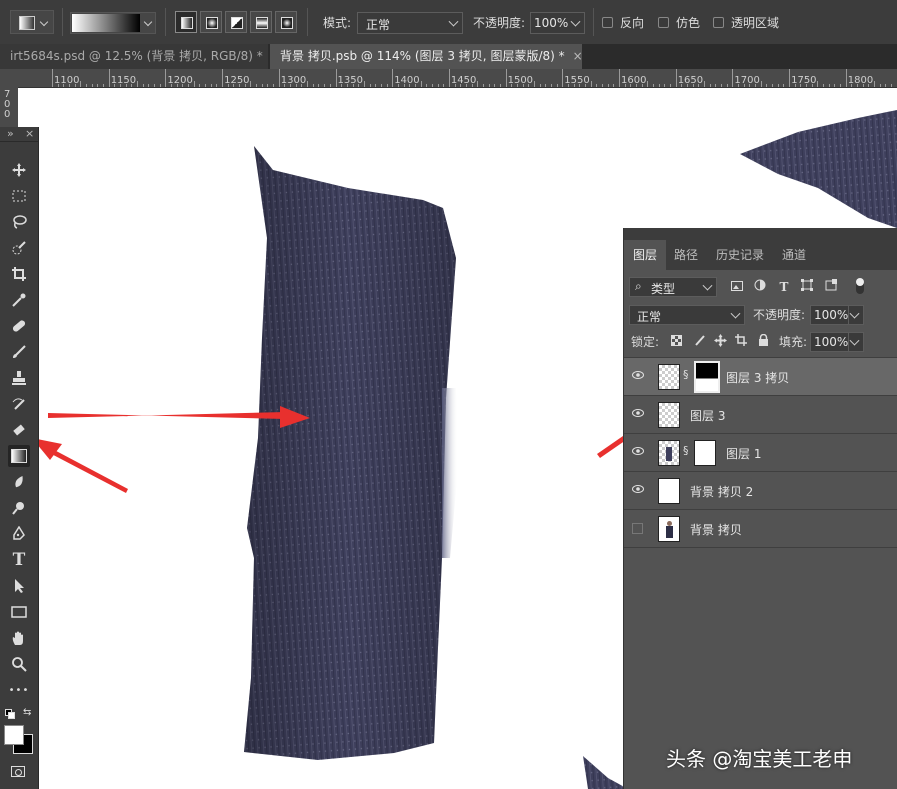 Image resolution: width=897 pixels, height=789 pixels. What do you see at coordinates (741, 342) in the screenshot?
I see `lock-artboard-icon` at bounding box center [741, 342].